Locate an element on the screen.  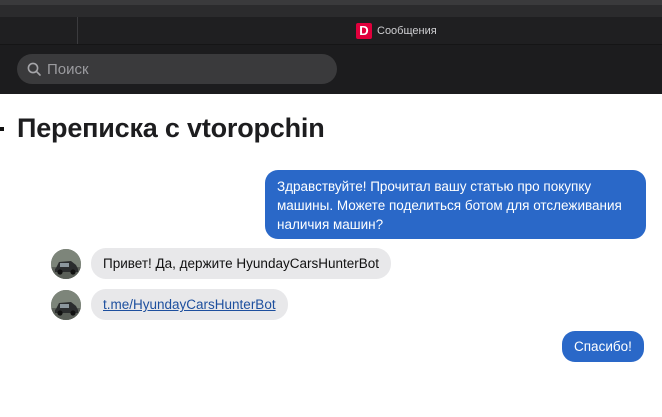
search-toolbar is located at coordinates (331, 69).